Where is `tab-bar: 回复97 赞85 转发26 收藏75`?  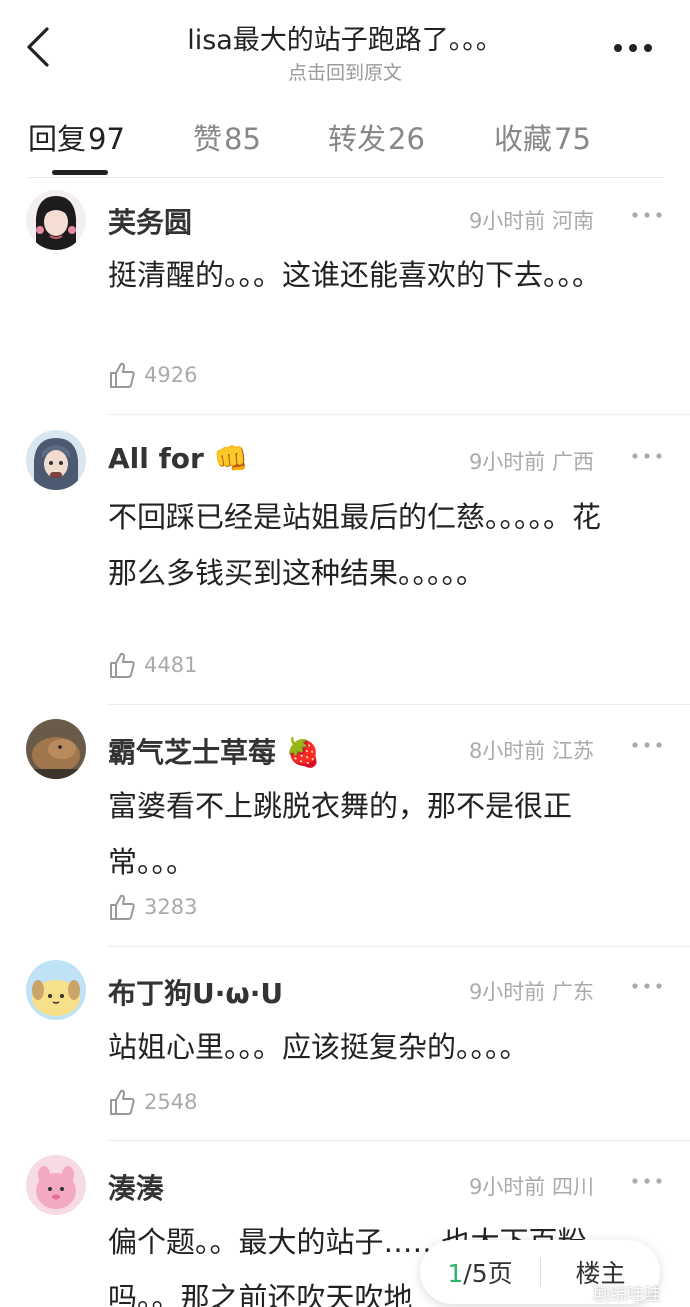
tab-bar: 回复97 赞85 转发26 收藏75 is located at coordinates (345, 143).